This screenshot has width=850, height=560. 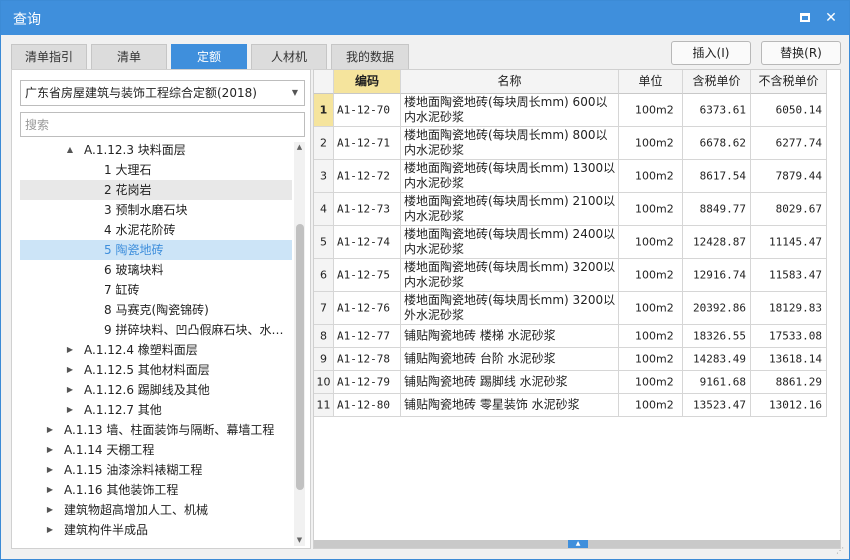 I want to click on tree-node: ▶ 建筑物超高增加人工、机械, so click(x=156, y=510).